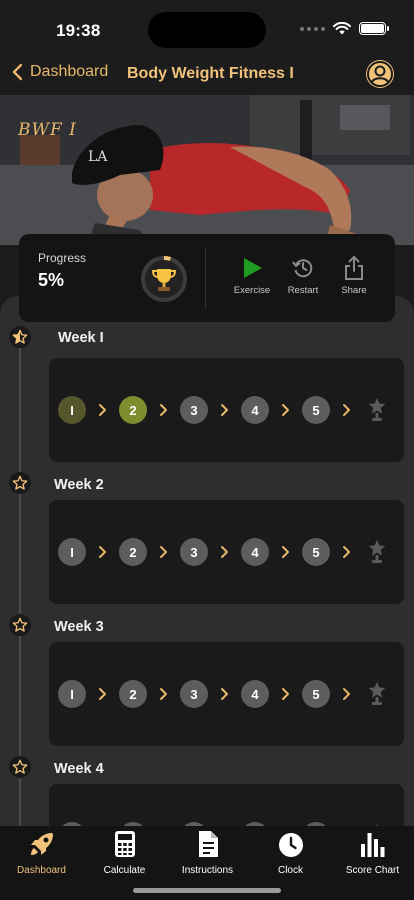 The width and height of the screenshot is (414, 900). Describe the element at coordinates (81, 338) in the screenshot. I see `week-title: Week I` at that location.